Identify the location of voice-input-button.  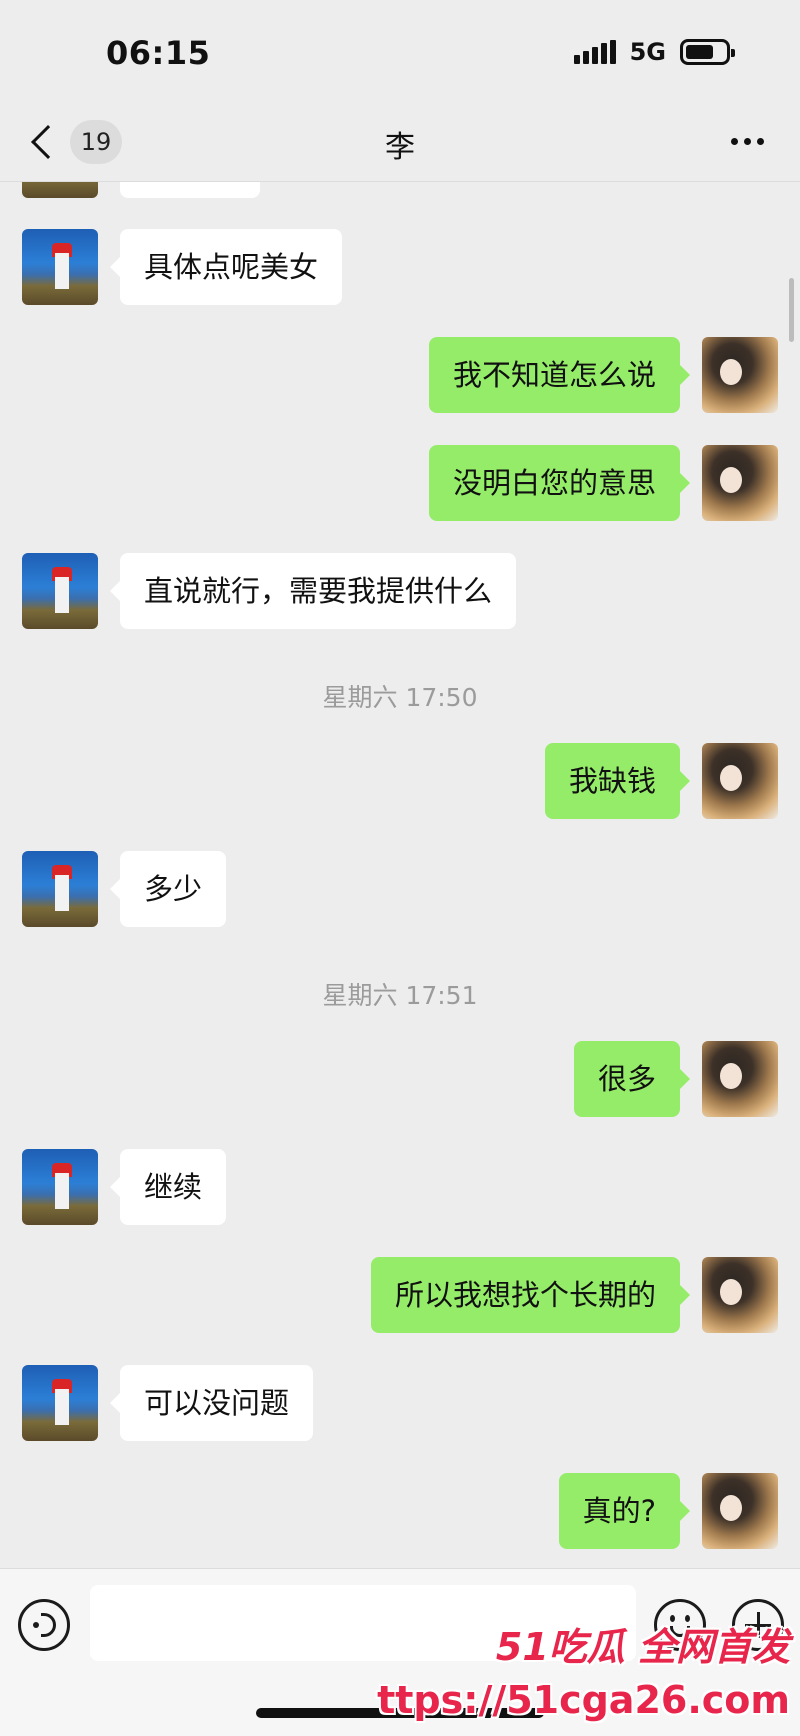
(44, 1625).